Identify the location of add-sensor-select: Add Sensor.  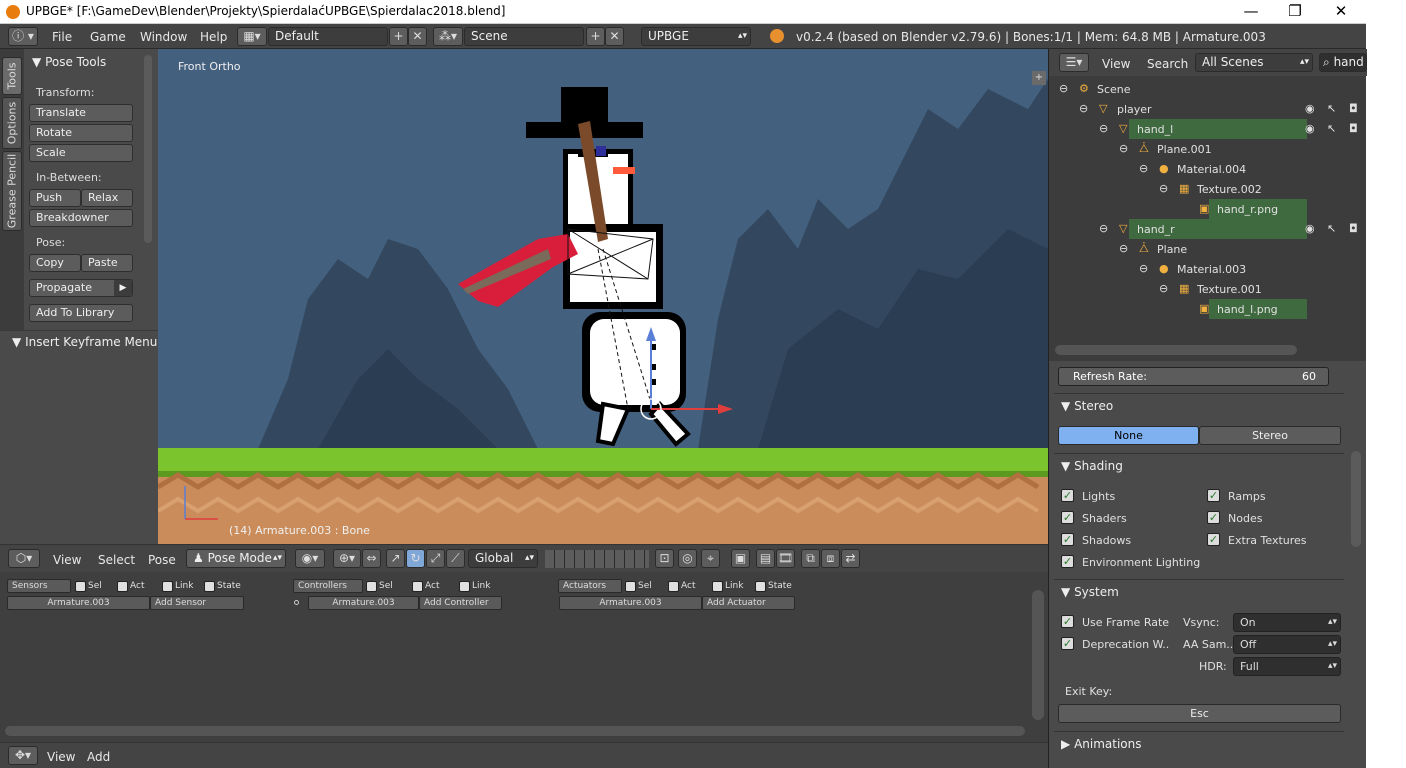
(197, 603).